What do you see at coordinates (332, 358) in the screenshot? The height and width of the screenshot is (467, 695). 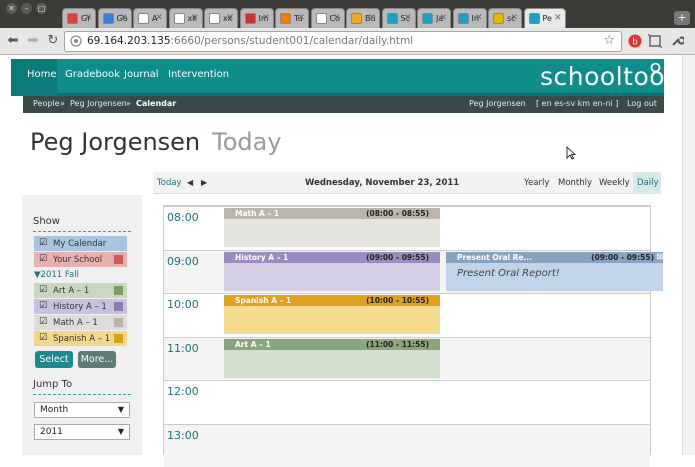 I see `calendar-event: Art A – 1 (11:00 - 11:55)` at bounding box center [332, 358].